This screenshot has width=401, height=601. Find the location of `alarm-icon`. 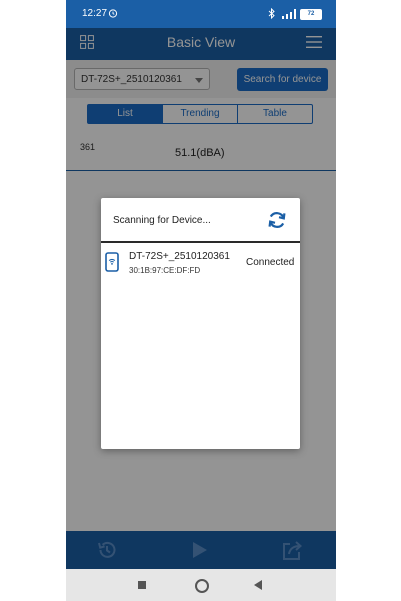

alarm-icon is located at coordinates (113, 13).